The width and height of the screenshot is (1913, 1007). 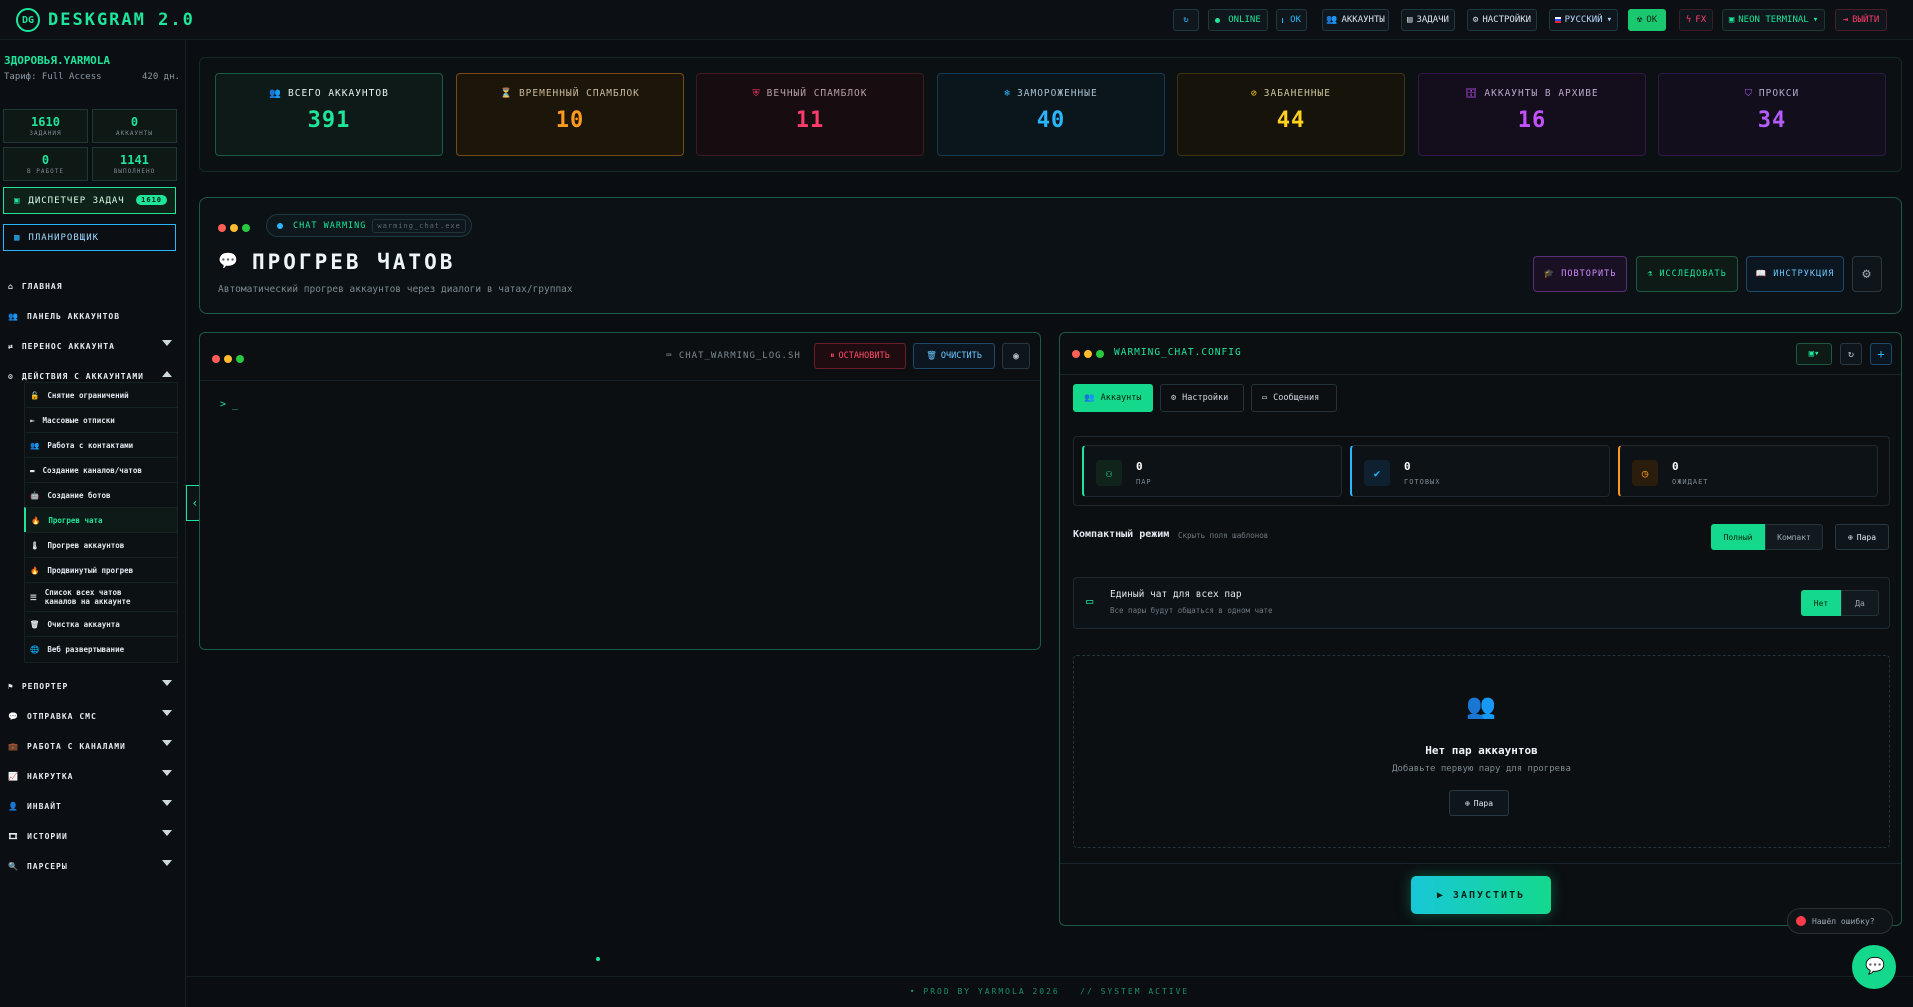 I want to click on sub-chat-warming: 🔥 Прогрев чата, so click(x=101, y=520).